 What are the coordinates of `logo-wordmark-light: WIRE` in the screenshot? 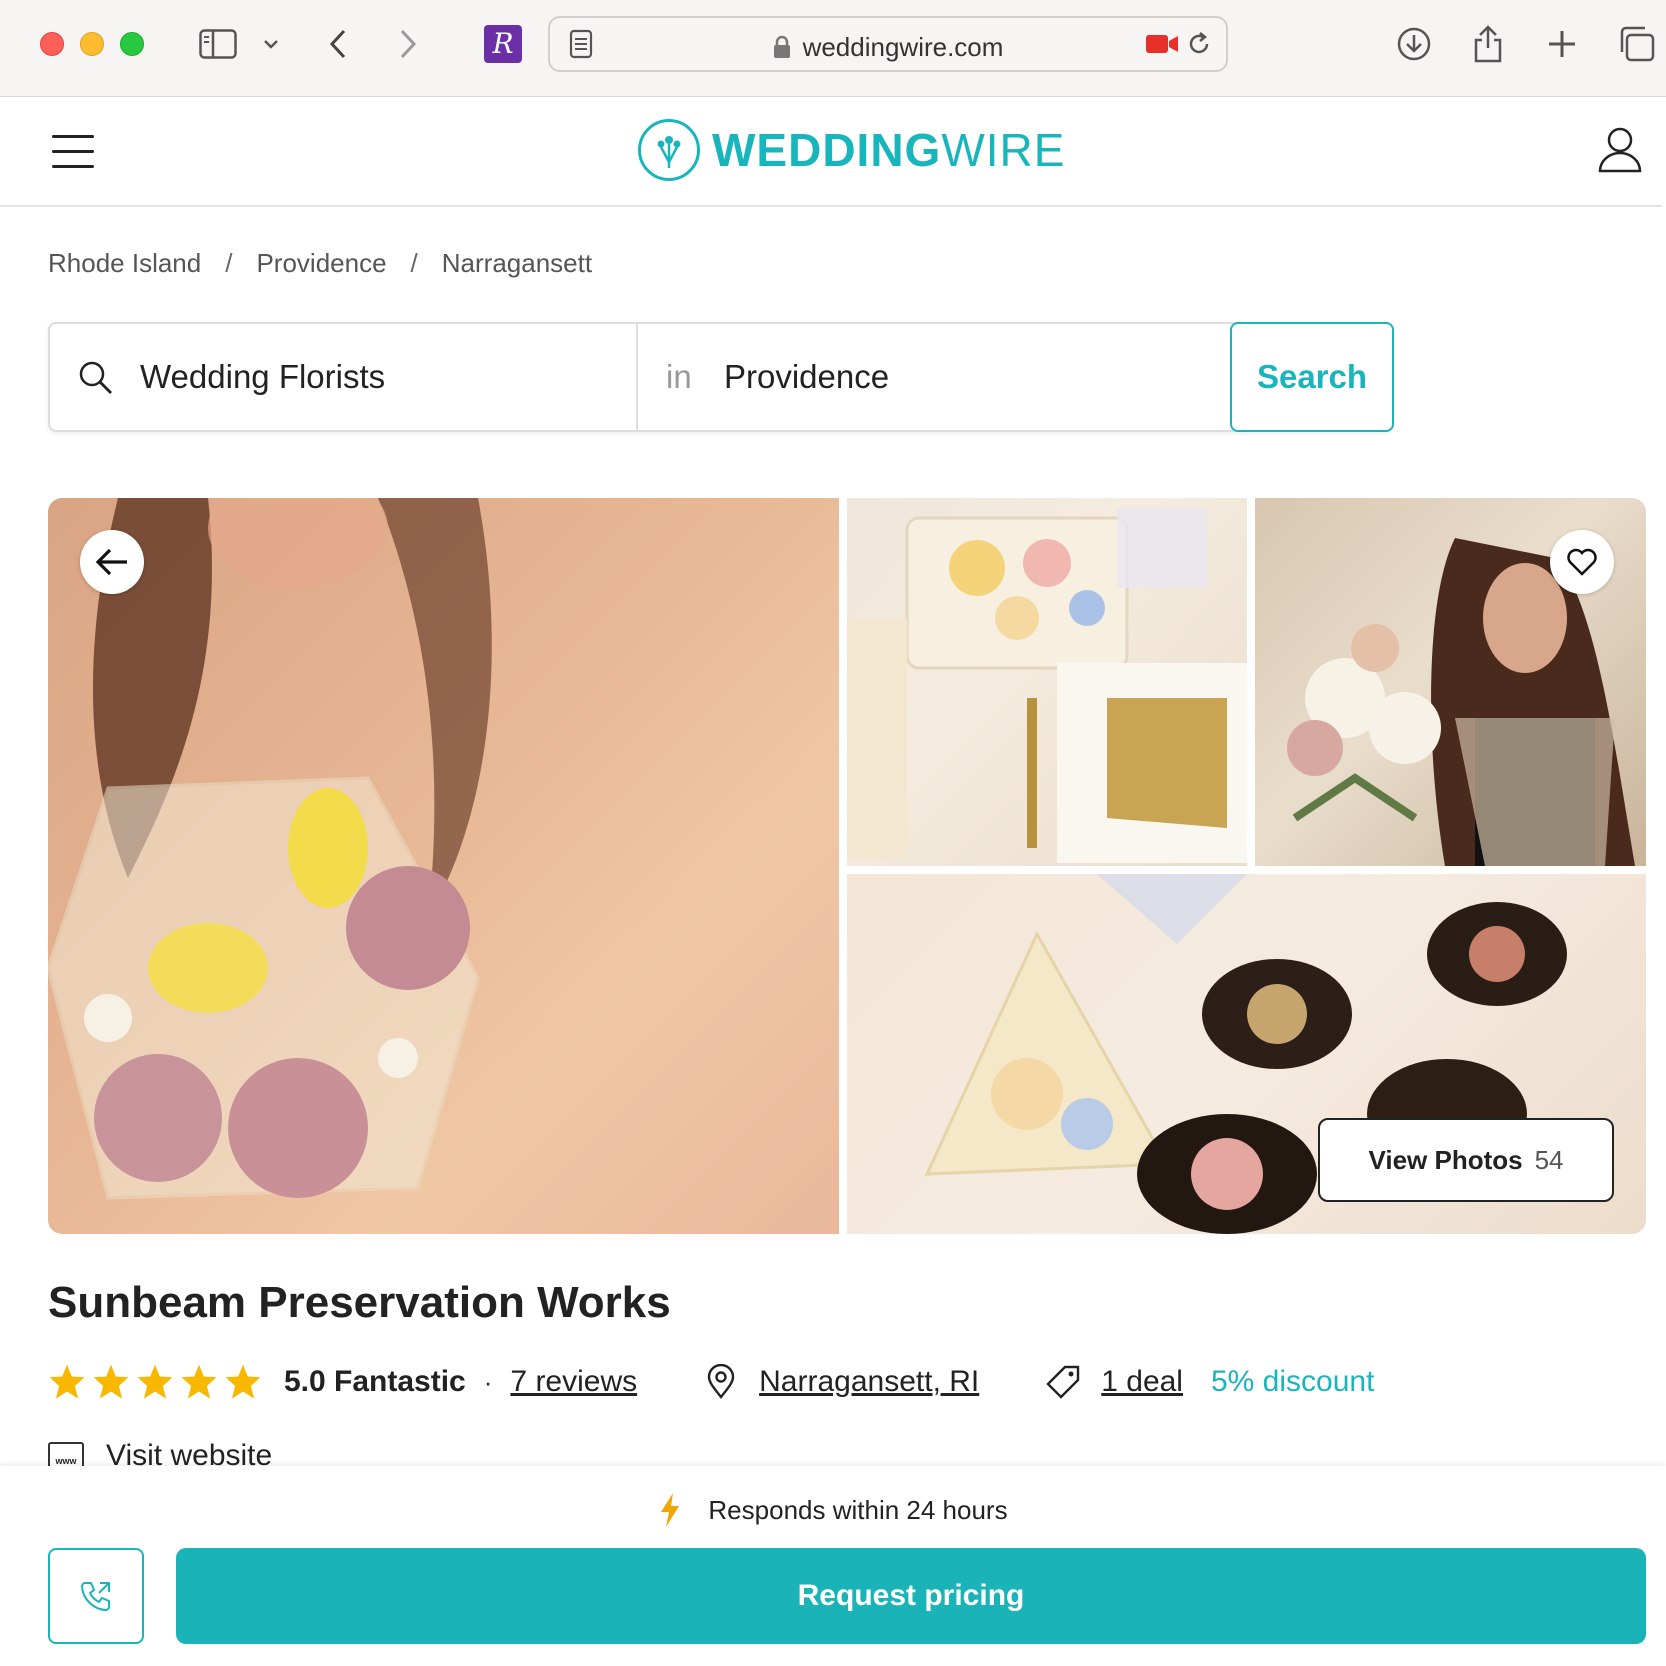 It's located at (1003, 150).